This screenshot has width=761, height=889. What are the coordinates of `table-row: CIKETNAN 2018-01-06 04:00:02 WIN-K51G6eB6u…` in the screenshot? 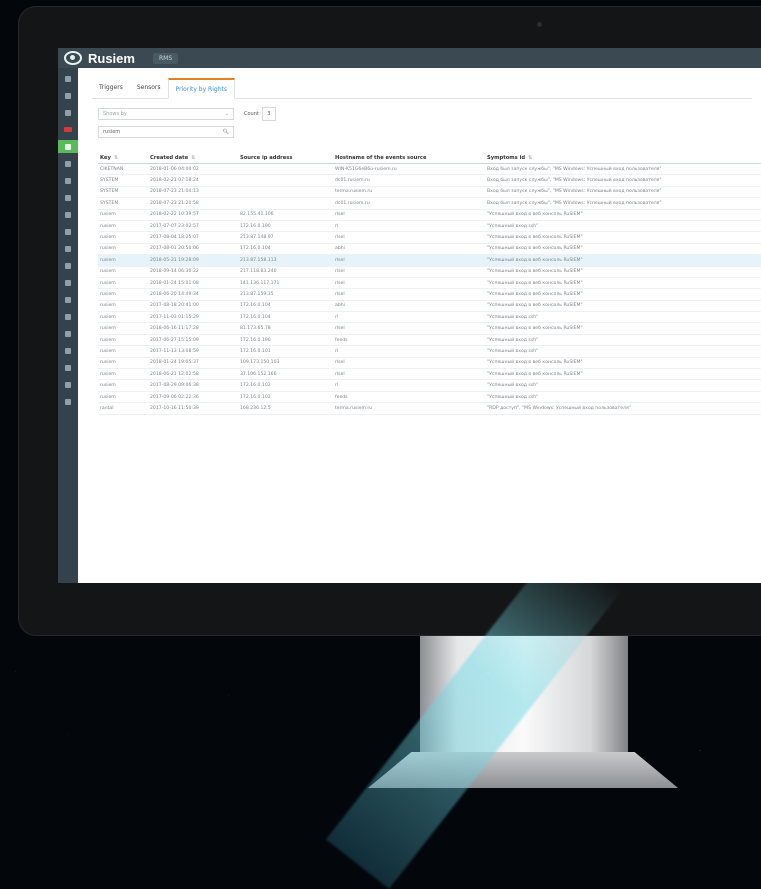 It's located at (429, 169).